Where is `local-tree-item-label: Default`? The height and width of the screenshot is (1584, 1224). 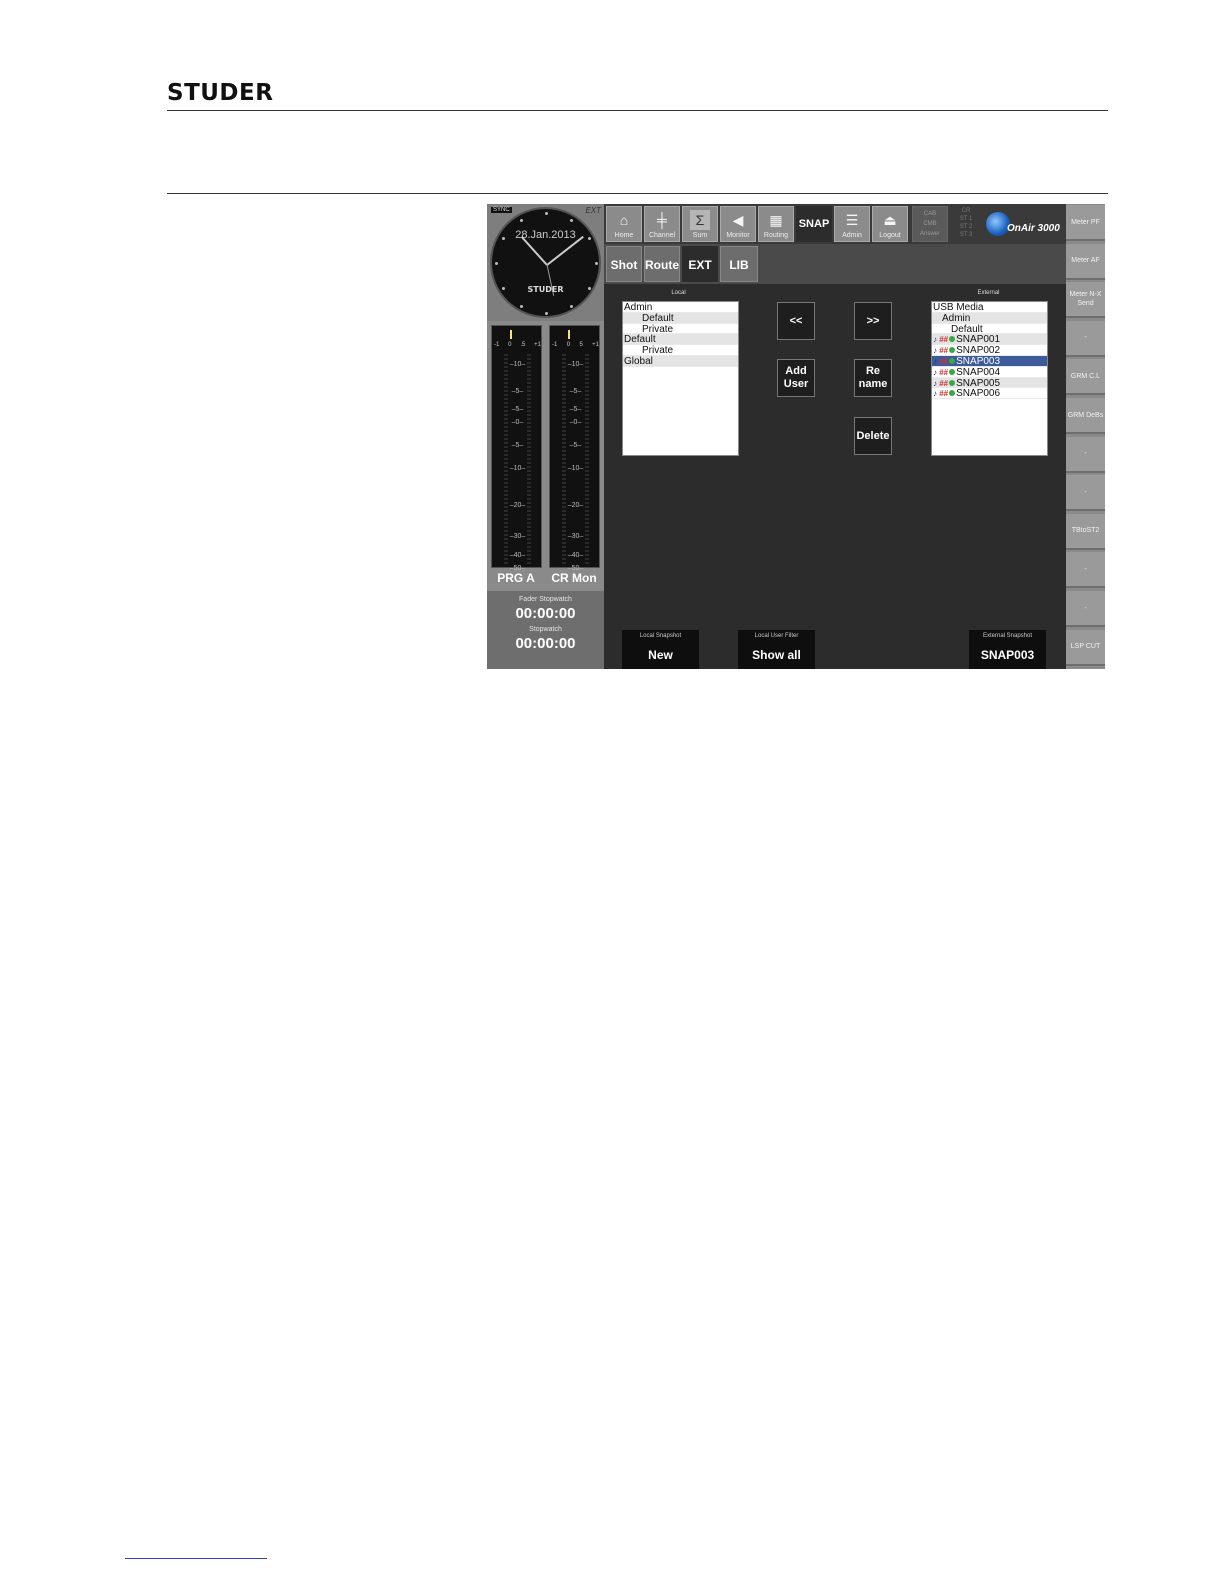 local-tree-item-label: Default is located at coordinates (640, 340).